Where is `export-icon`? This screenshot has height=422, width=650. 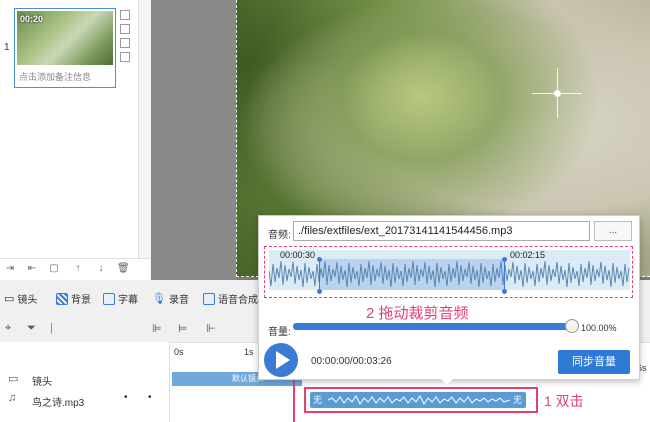
export-icon is located at coordinates (125, 43).